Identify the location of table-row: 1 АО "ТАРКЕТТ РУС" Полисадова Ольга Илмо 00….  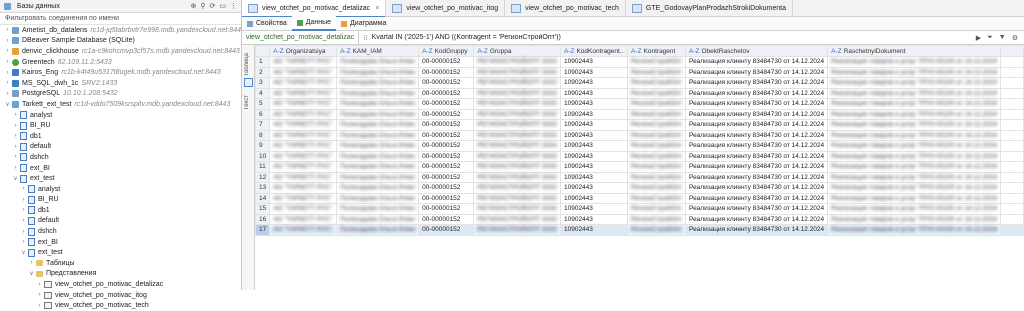
(639, 62).